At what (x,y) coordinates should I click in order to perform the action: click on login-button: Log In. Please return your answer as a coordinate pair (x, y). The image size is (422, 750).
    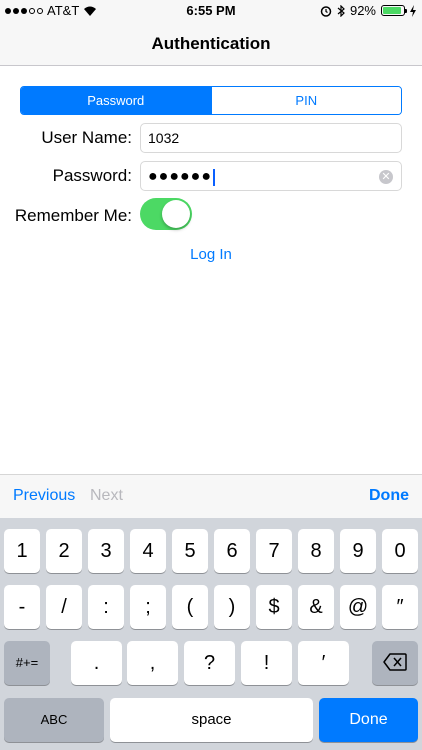
    Looking at the image, I should click on (211, 254).